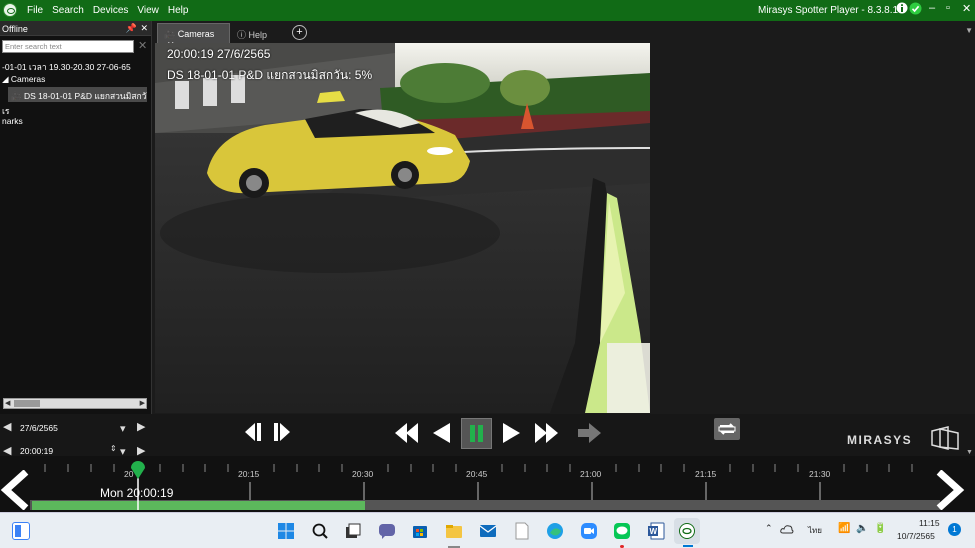 The width and height of the screenshot is (975, 548). What do you see at coordinates (485, 485) in the screenshot?
I see `timeline-ruler` at bounding box center [485, 485].